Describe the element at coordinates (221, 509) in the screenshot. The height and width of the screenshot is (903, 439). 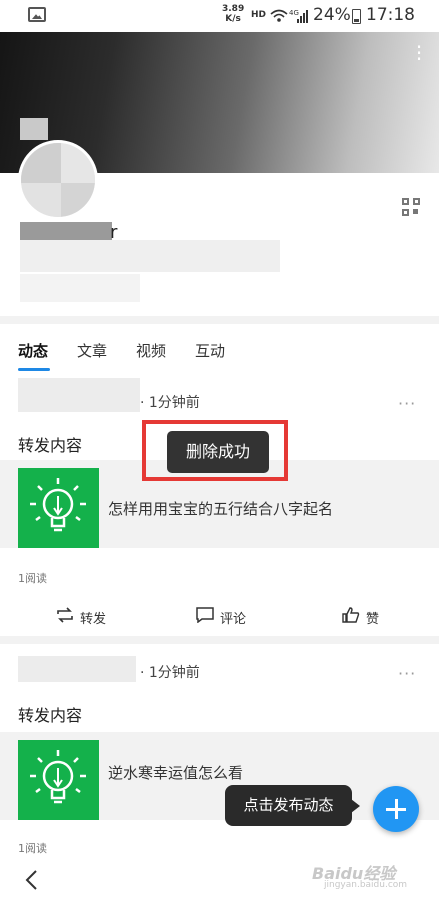
I see `article-title: 怎样用用宝宝的五行结合八字起名` at that location.